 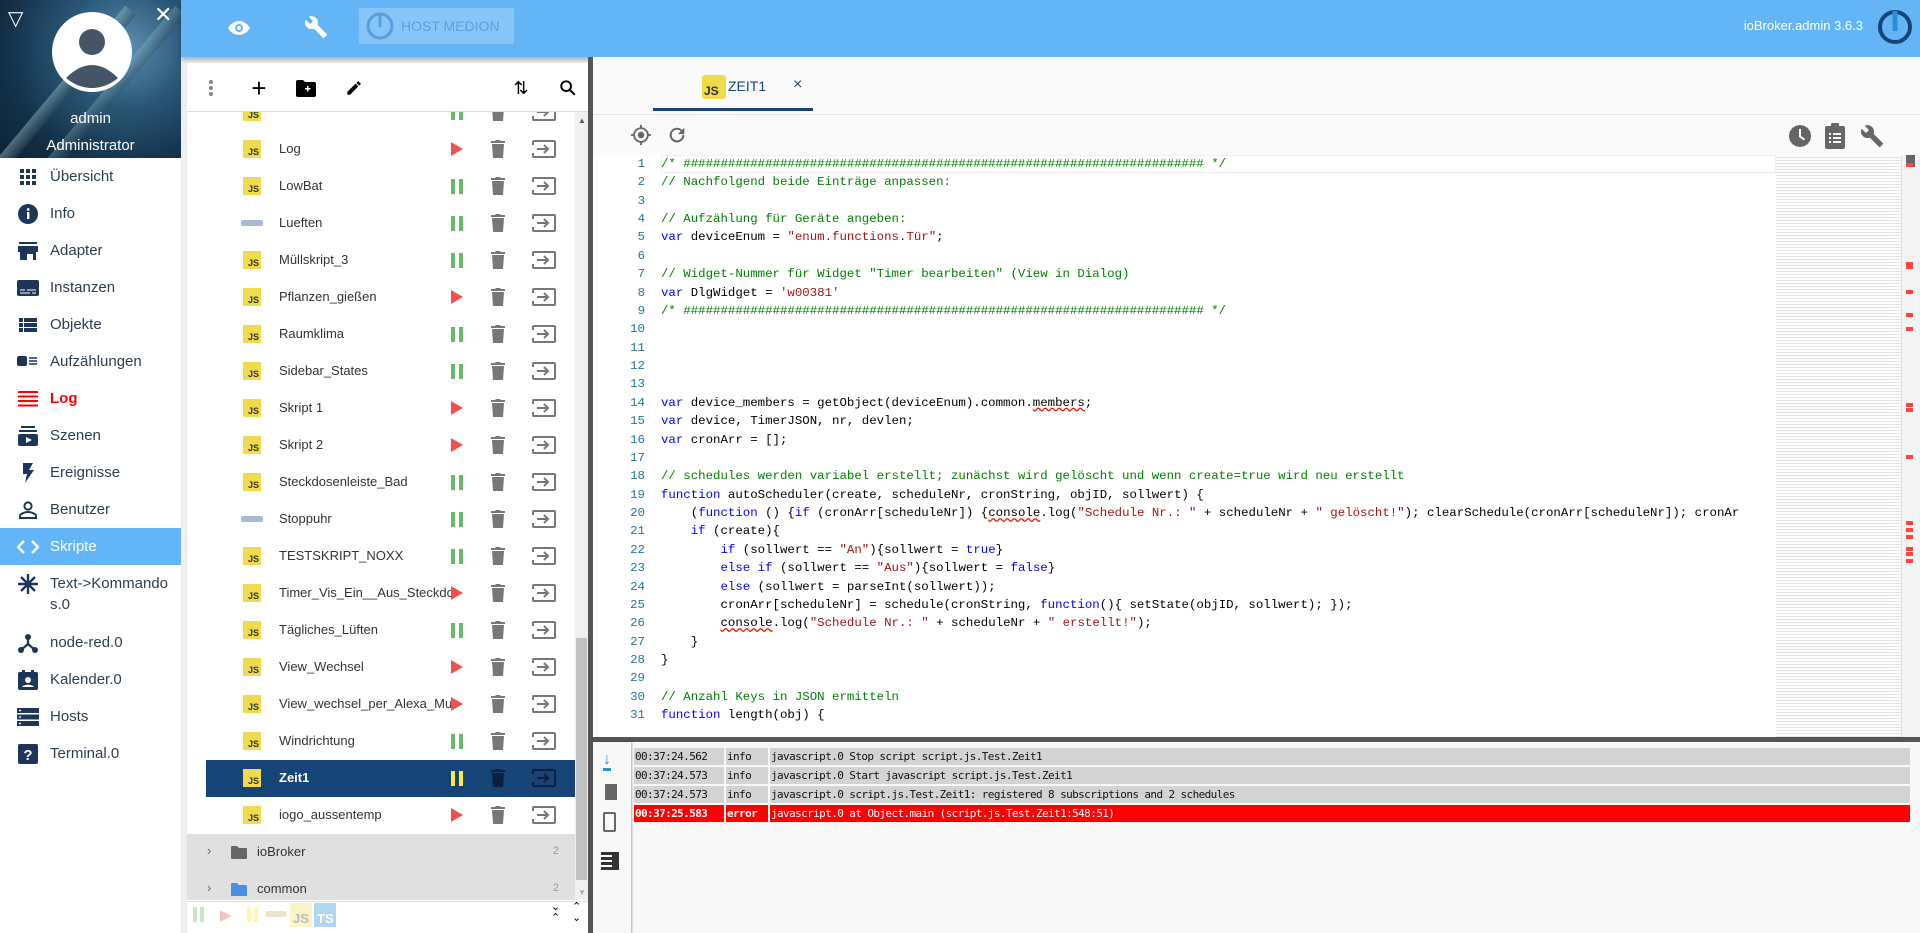 I want to click on script-row: JS TESTSKRIPT_NOXX, so click(x=381, y=556).